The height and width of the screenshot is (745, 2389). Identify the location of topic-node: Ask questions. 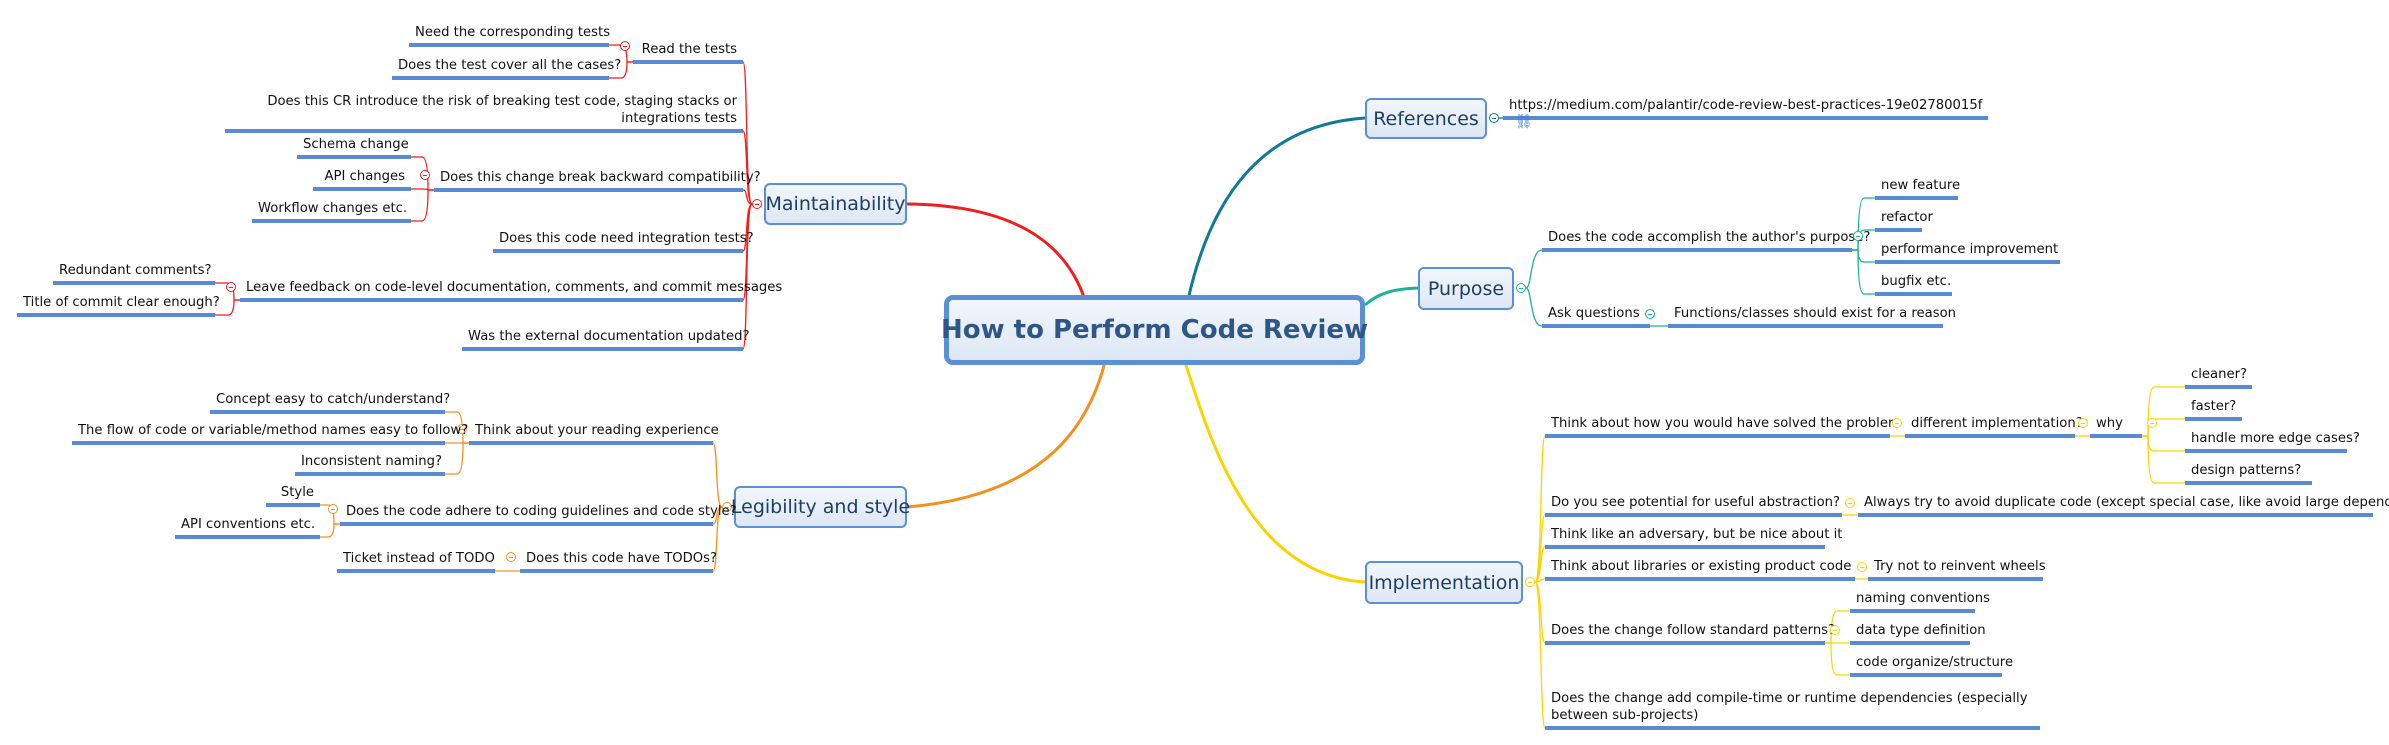
(1596, 316).